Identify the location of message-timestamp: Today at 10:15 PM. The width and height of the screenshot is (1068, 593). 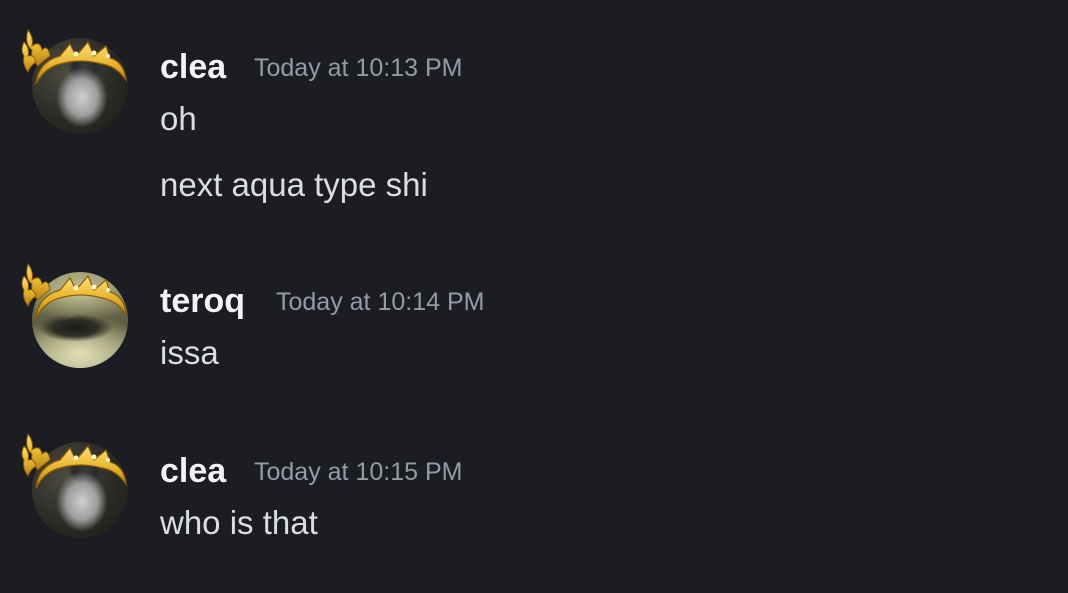
(358, 472).